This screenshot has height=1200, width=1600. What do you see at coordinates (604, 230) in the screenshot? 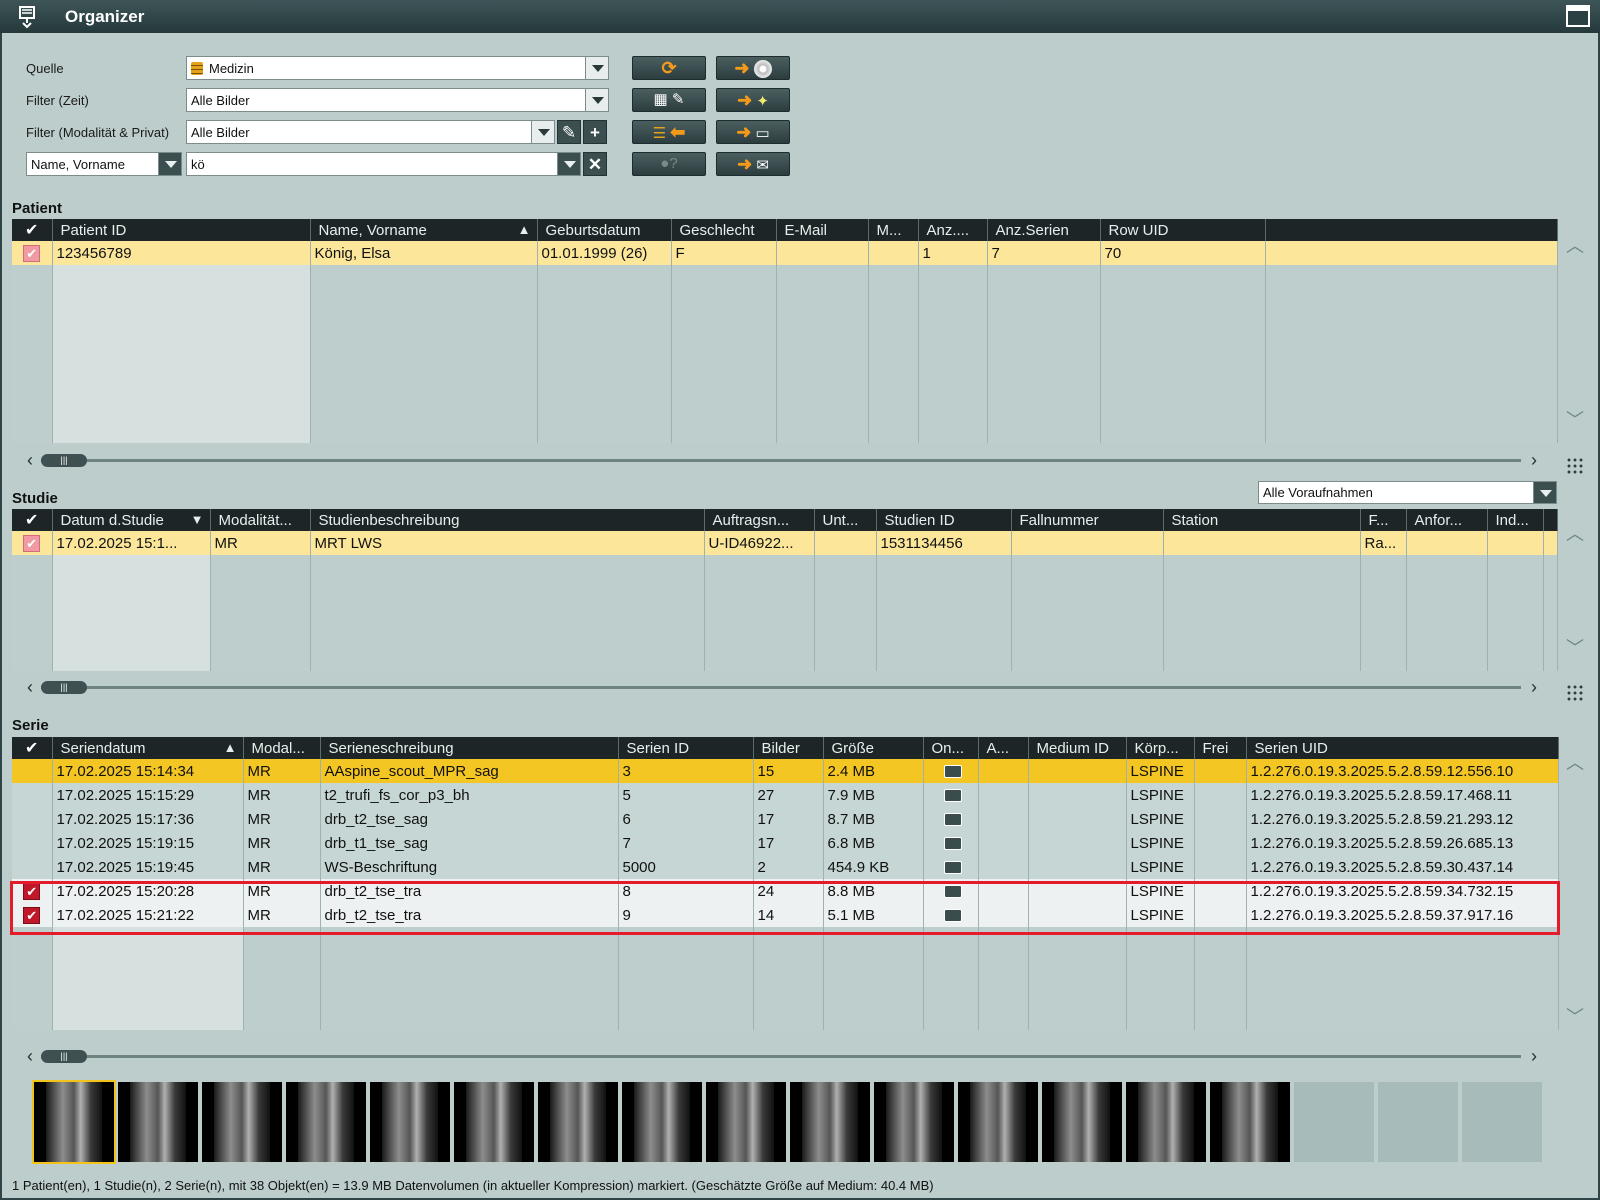
I see `column-header: Geburtsdatum` at bounding box center [604, 230].